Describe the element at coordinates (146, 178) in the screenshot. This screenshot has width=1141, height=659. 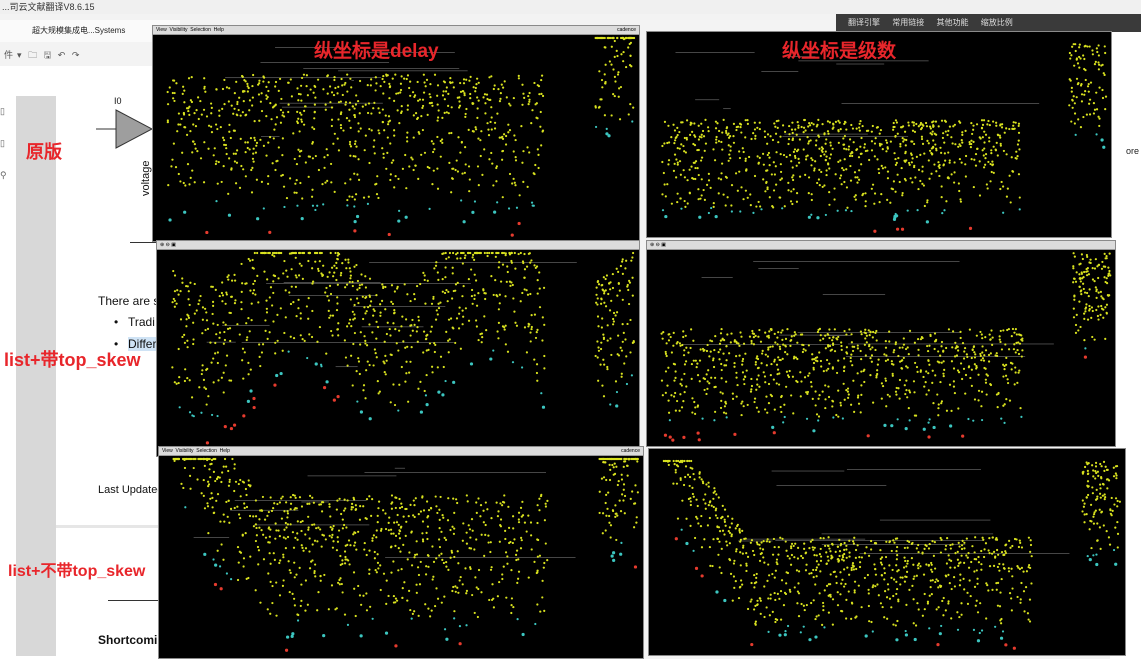
I see `figure-ylabel: voltage` at that location.